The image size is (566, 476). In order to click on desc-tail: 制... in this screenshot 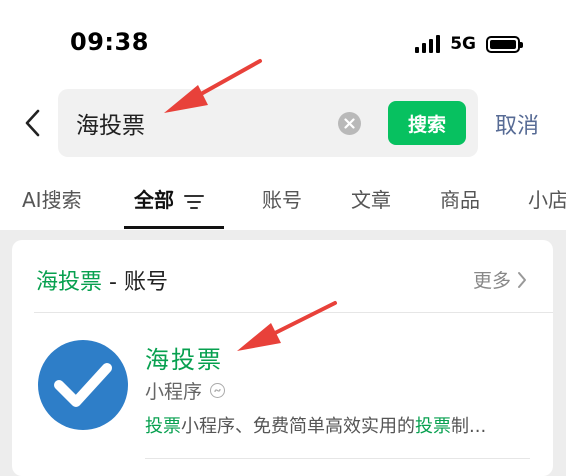, I will do `click(469, 426)`.